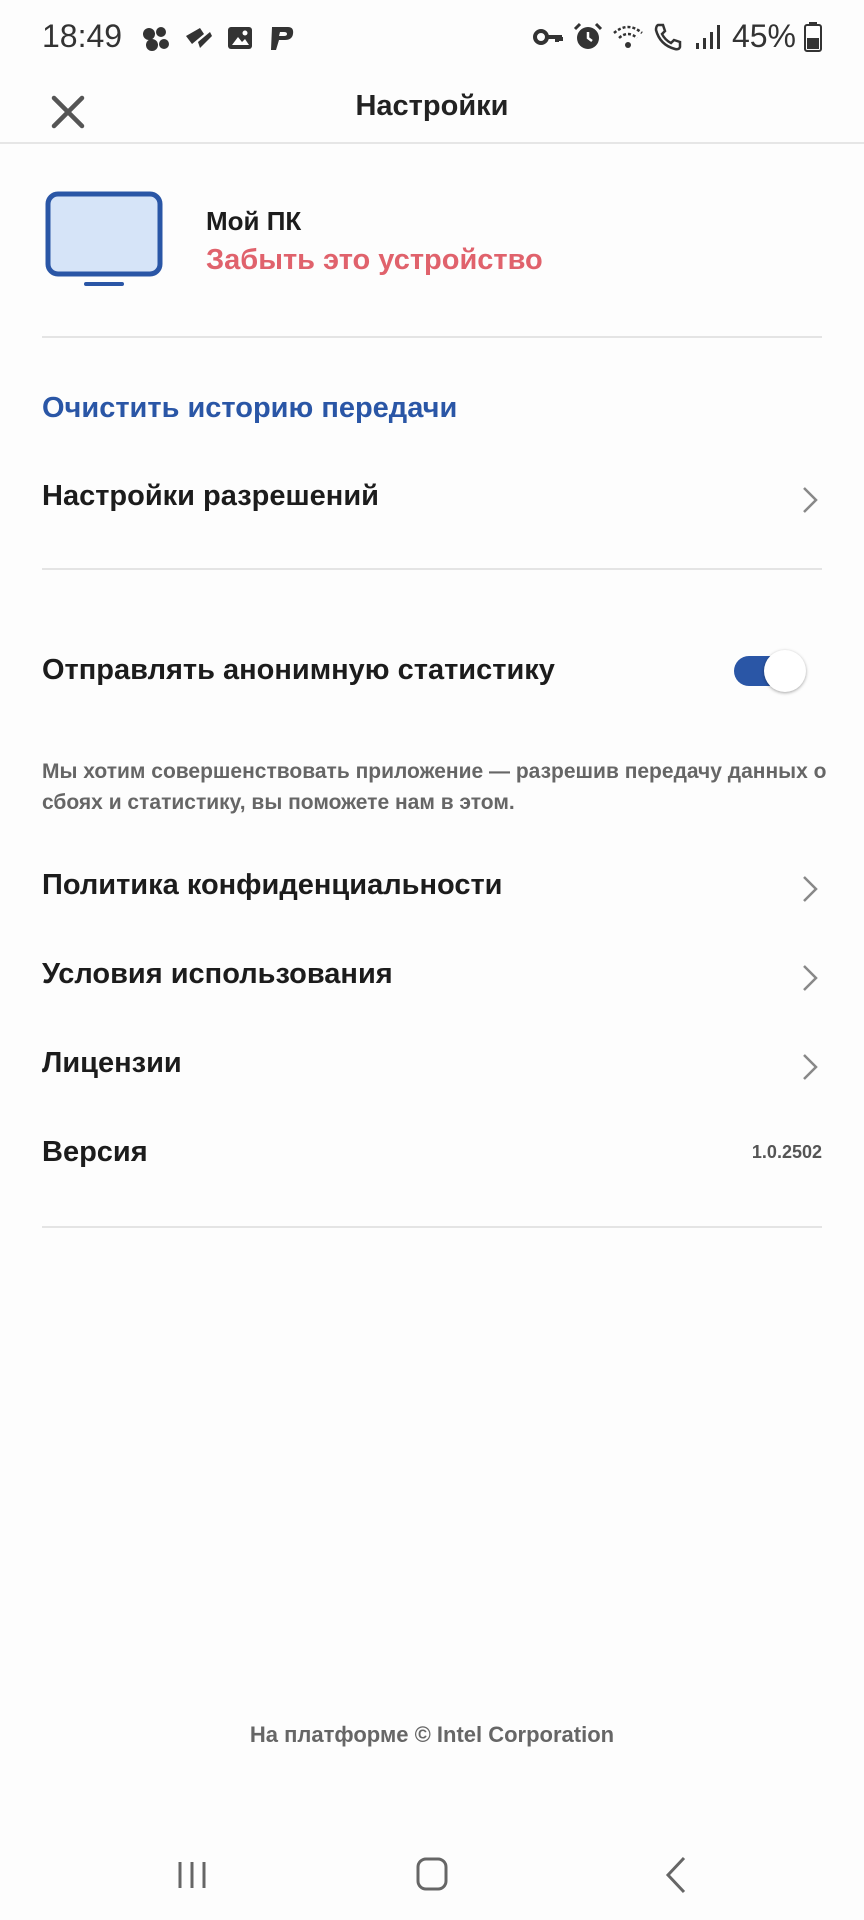 Image resolution: width=864 pixels, height=1920 pixels. Describe the element at coordinates (432, 978) in the screenshot. I see `terms-of-use-row: Условия использования` at that location.